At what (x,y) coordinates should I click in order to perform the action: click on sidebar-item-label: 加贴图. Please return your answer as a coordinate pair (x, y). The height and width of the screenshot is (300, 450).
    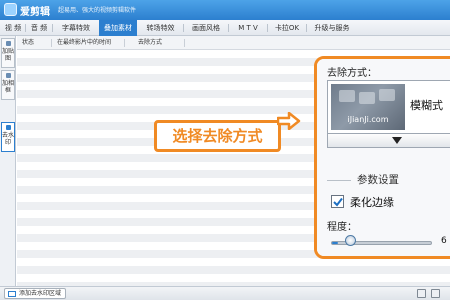
    Looking at the image, I should click on (8, 55).